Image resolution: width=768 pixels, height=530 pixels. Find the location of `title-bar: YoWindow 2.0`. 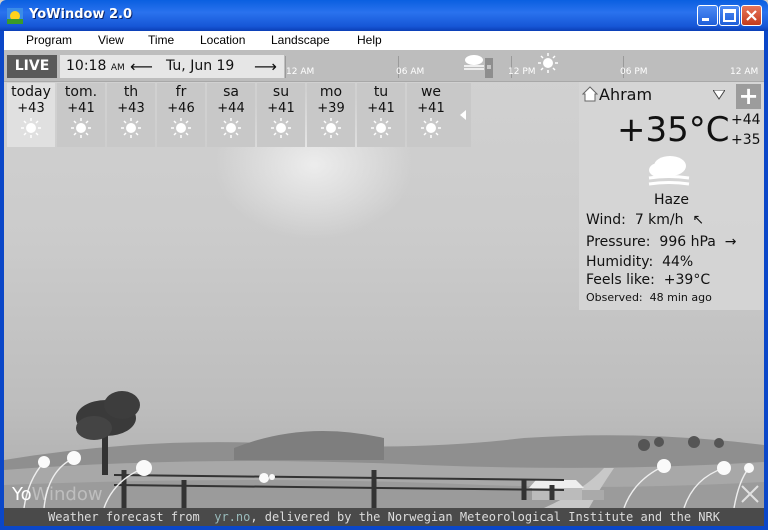

title-bar: YoWindow 2.0 is located at coordinates (384, 15).